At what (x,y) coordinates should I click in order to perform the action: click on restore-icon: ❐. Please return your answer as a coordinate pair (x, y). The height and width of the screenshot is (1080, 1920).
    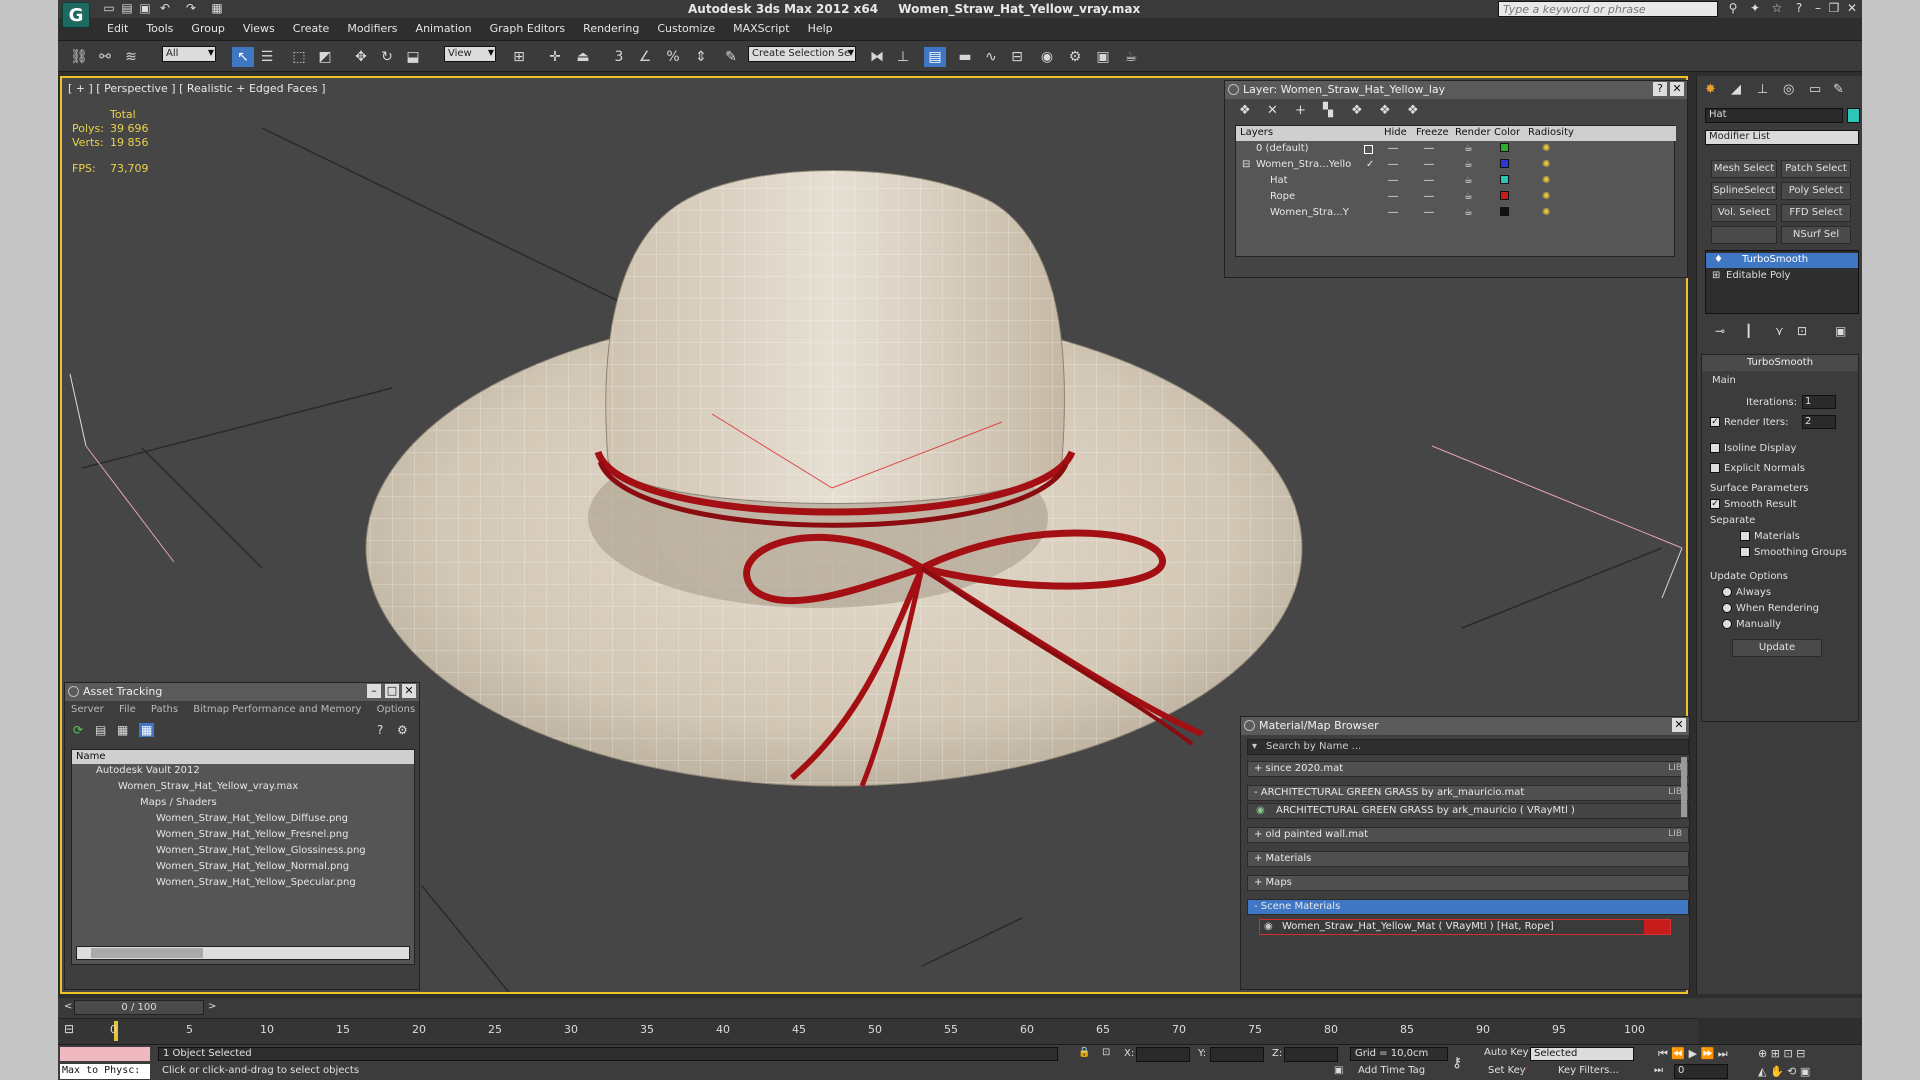
    Looking at the image, I should click on (1834, 8).